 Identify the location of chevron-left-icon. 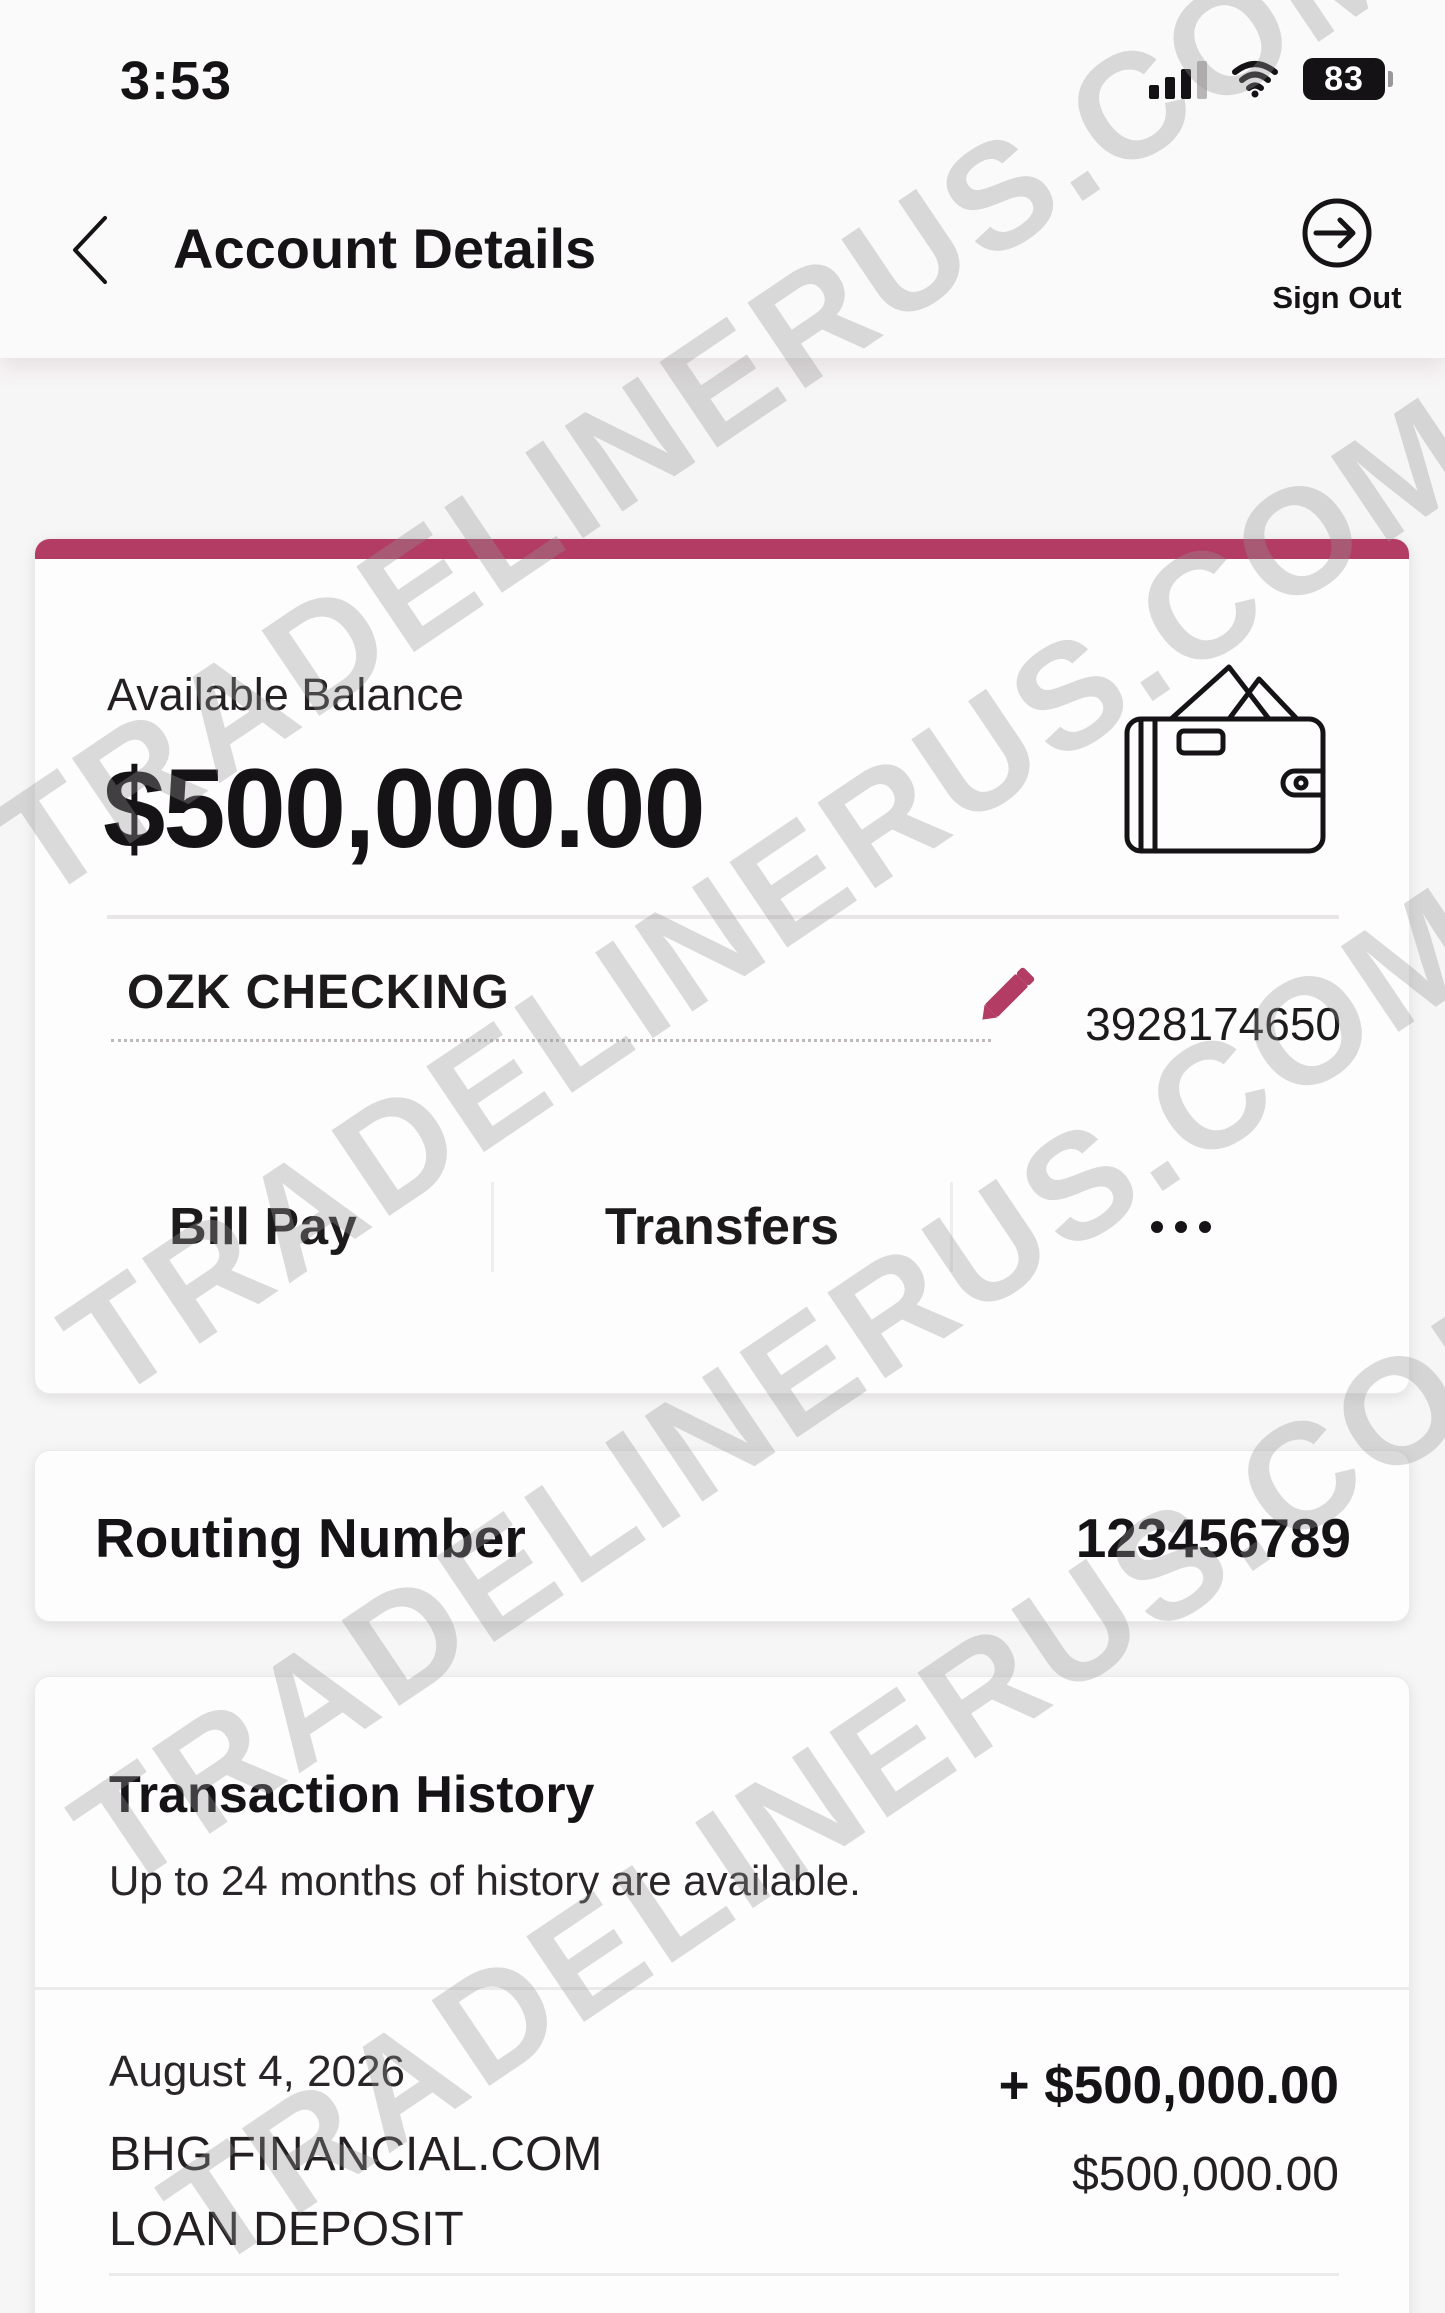
(90, 250).